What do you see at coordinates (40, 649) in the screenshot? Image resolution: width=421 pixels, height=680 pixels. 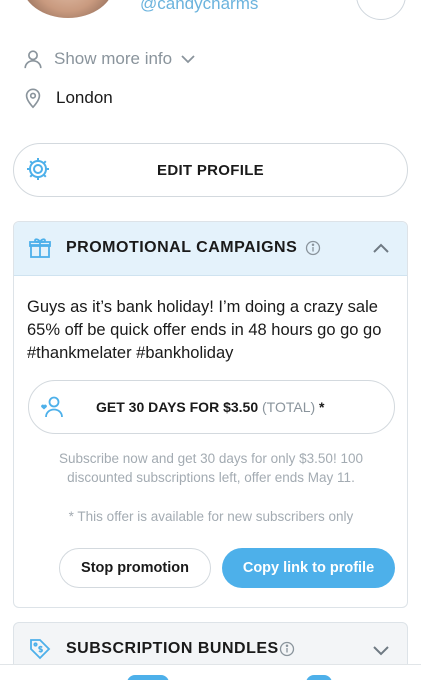 I see `dollar-tag-icon` at bounding box center [40, 649].